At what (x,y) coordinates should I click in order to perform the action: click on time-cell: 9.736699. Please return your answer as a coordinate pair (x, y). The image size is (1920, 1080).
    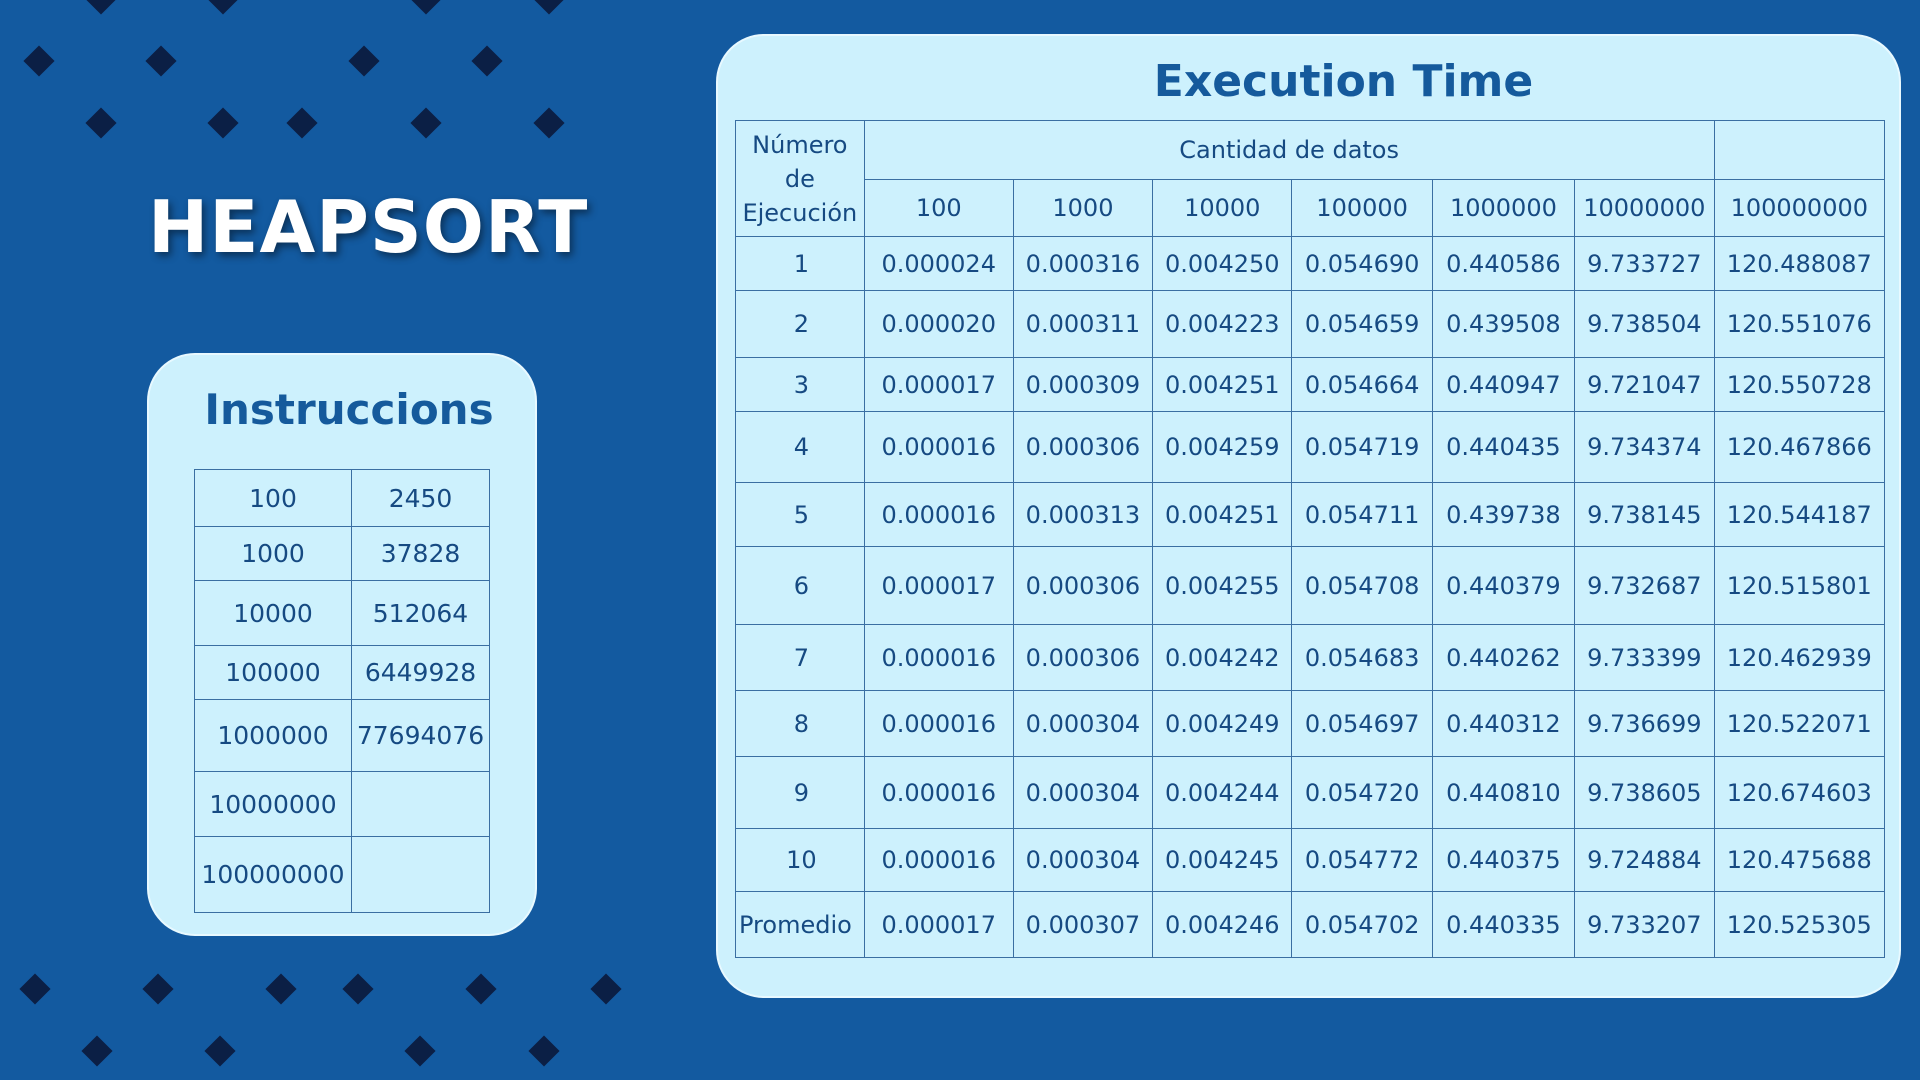
    Looking at the image, I should click on (1644, 723).